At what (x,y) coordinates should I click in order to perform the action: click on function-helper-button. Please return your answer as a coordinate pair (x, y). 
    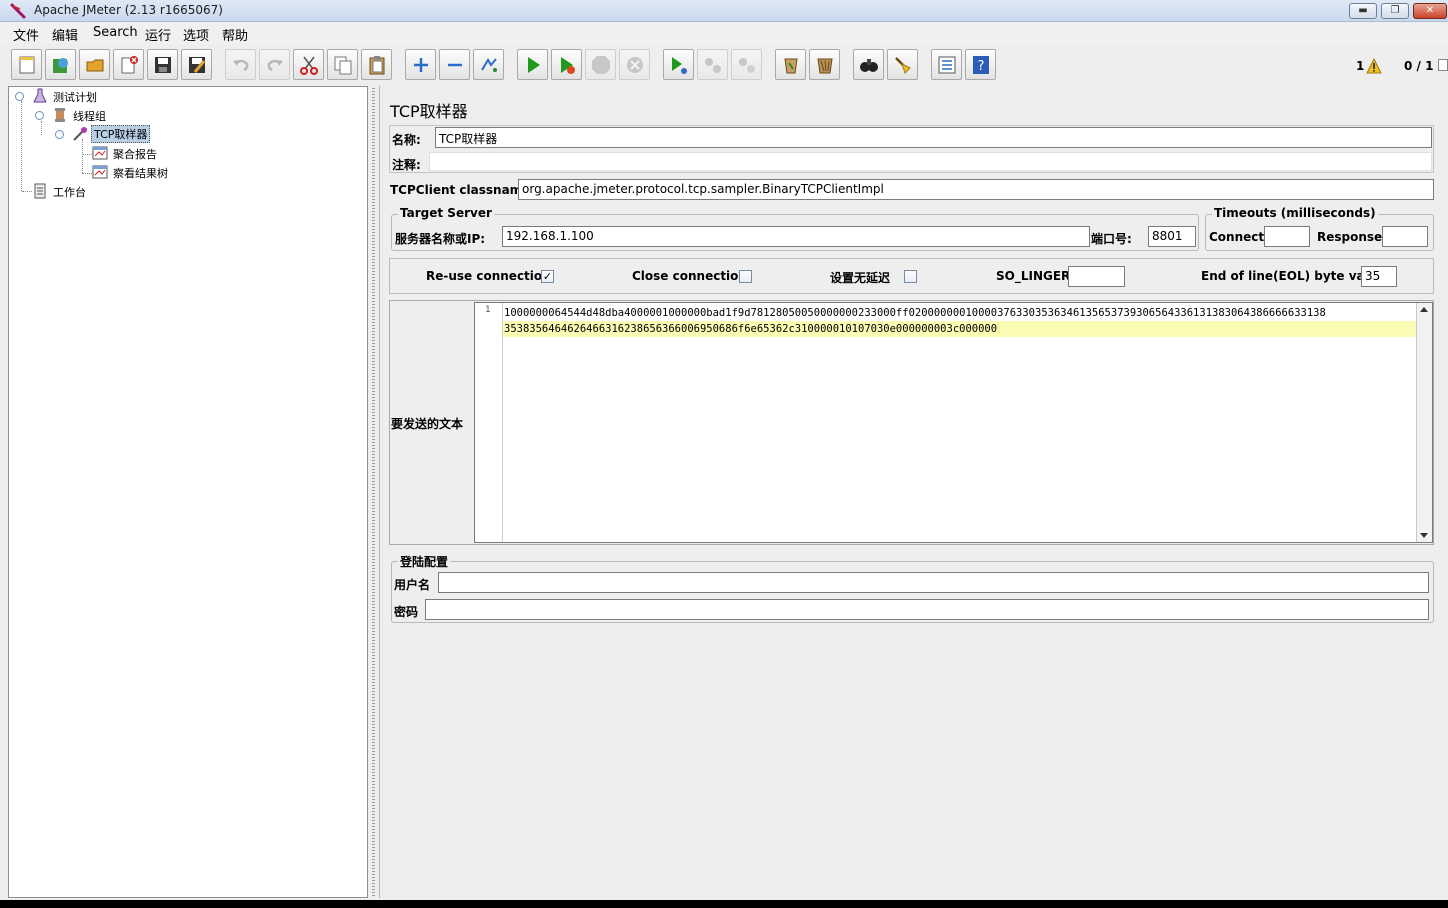
    Looking at the image, I should click on (946, 64).